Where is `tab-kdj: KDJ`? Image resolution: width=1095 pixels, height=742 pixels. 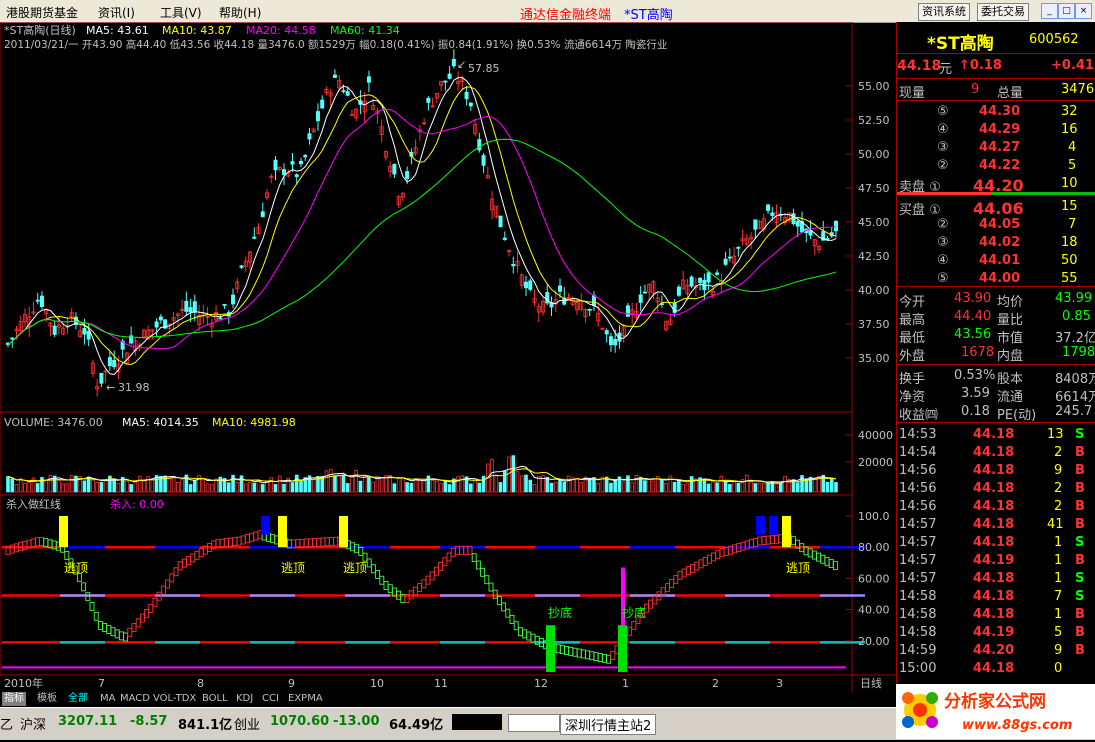
tab-kdj: KDJ is located at coordinates (244, 699).